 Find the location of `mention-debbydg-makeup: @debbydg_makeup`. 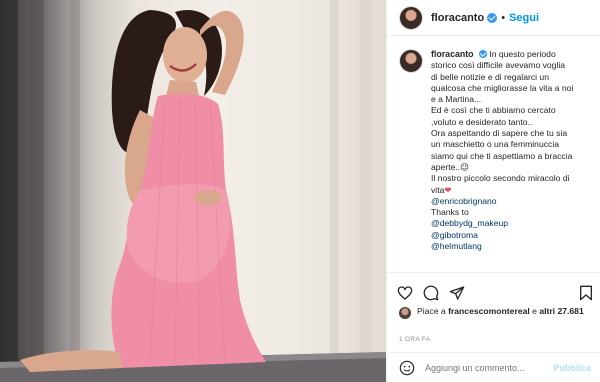

mention-debbydg-makeup: @debbydg_makeup is located at coordinates (511, 223).